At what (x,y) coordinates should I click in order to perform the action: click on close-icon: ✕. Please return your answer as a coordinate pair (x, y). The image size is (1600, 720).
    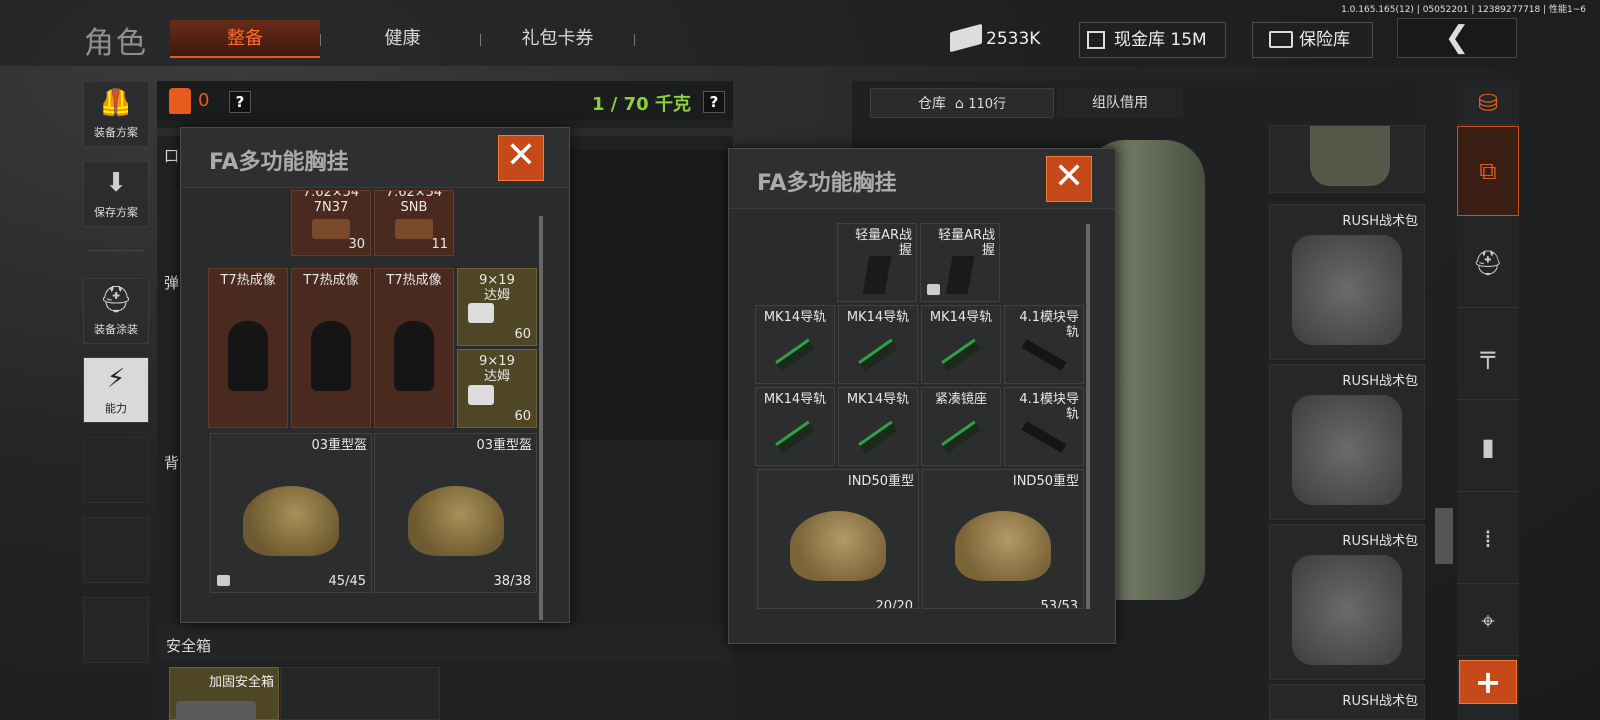
    Looking at the image, I should click on (1069, 176).